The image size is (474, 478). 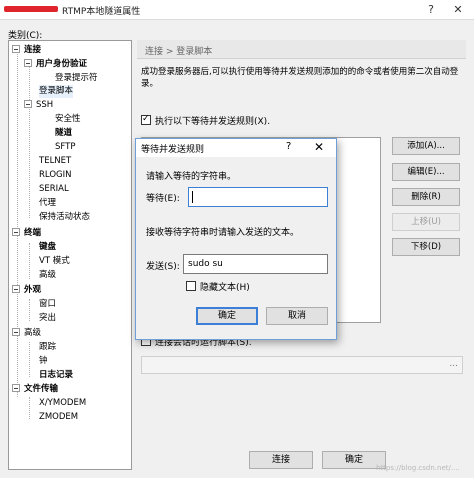 What do you see at coordinates (26, 50) in the screenshot?
I see `tree-item-connection: 连接` at bounding box center [26, 50].